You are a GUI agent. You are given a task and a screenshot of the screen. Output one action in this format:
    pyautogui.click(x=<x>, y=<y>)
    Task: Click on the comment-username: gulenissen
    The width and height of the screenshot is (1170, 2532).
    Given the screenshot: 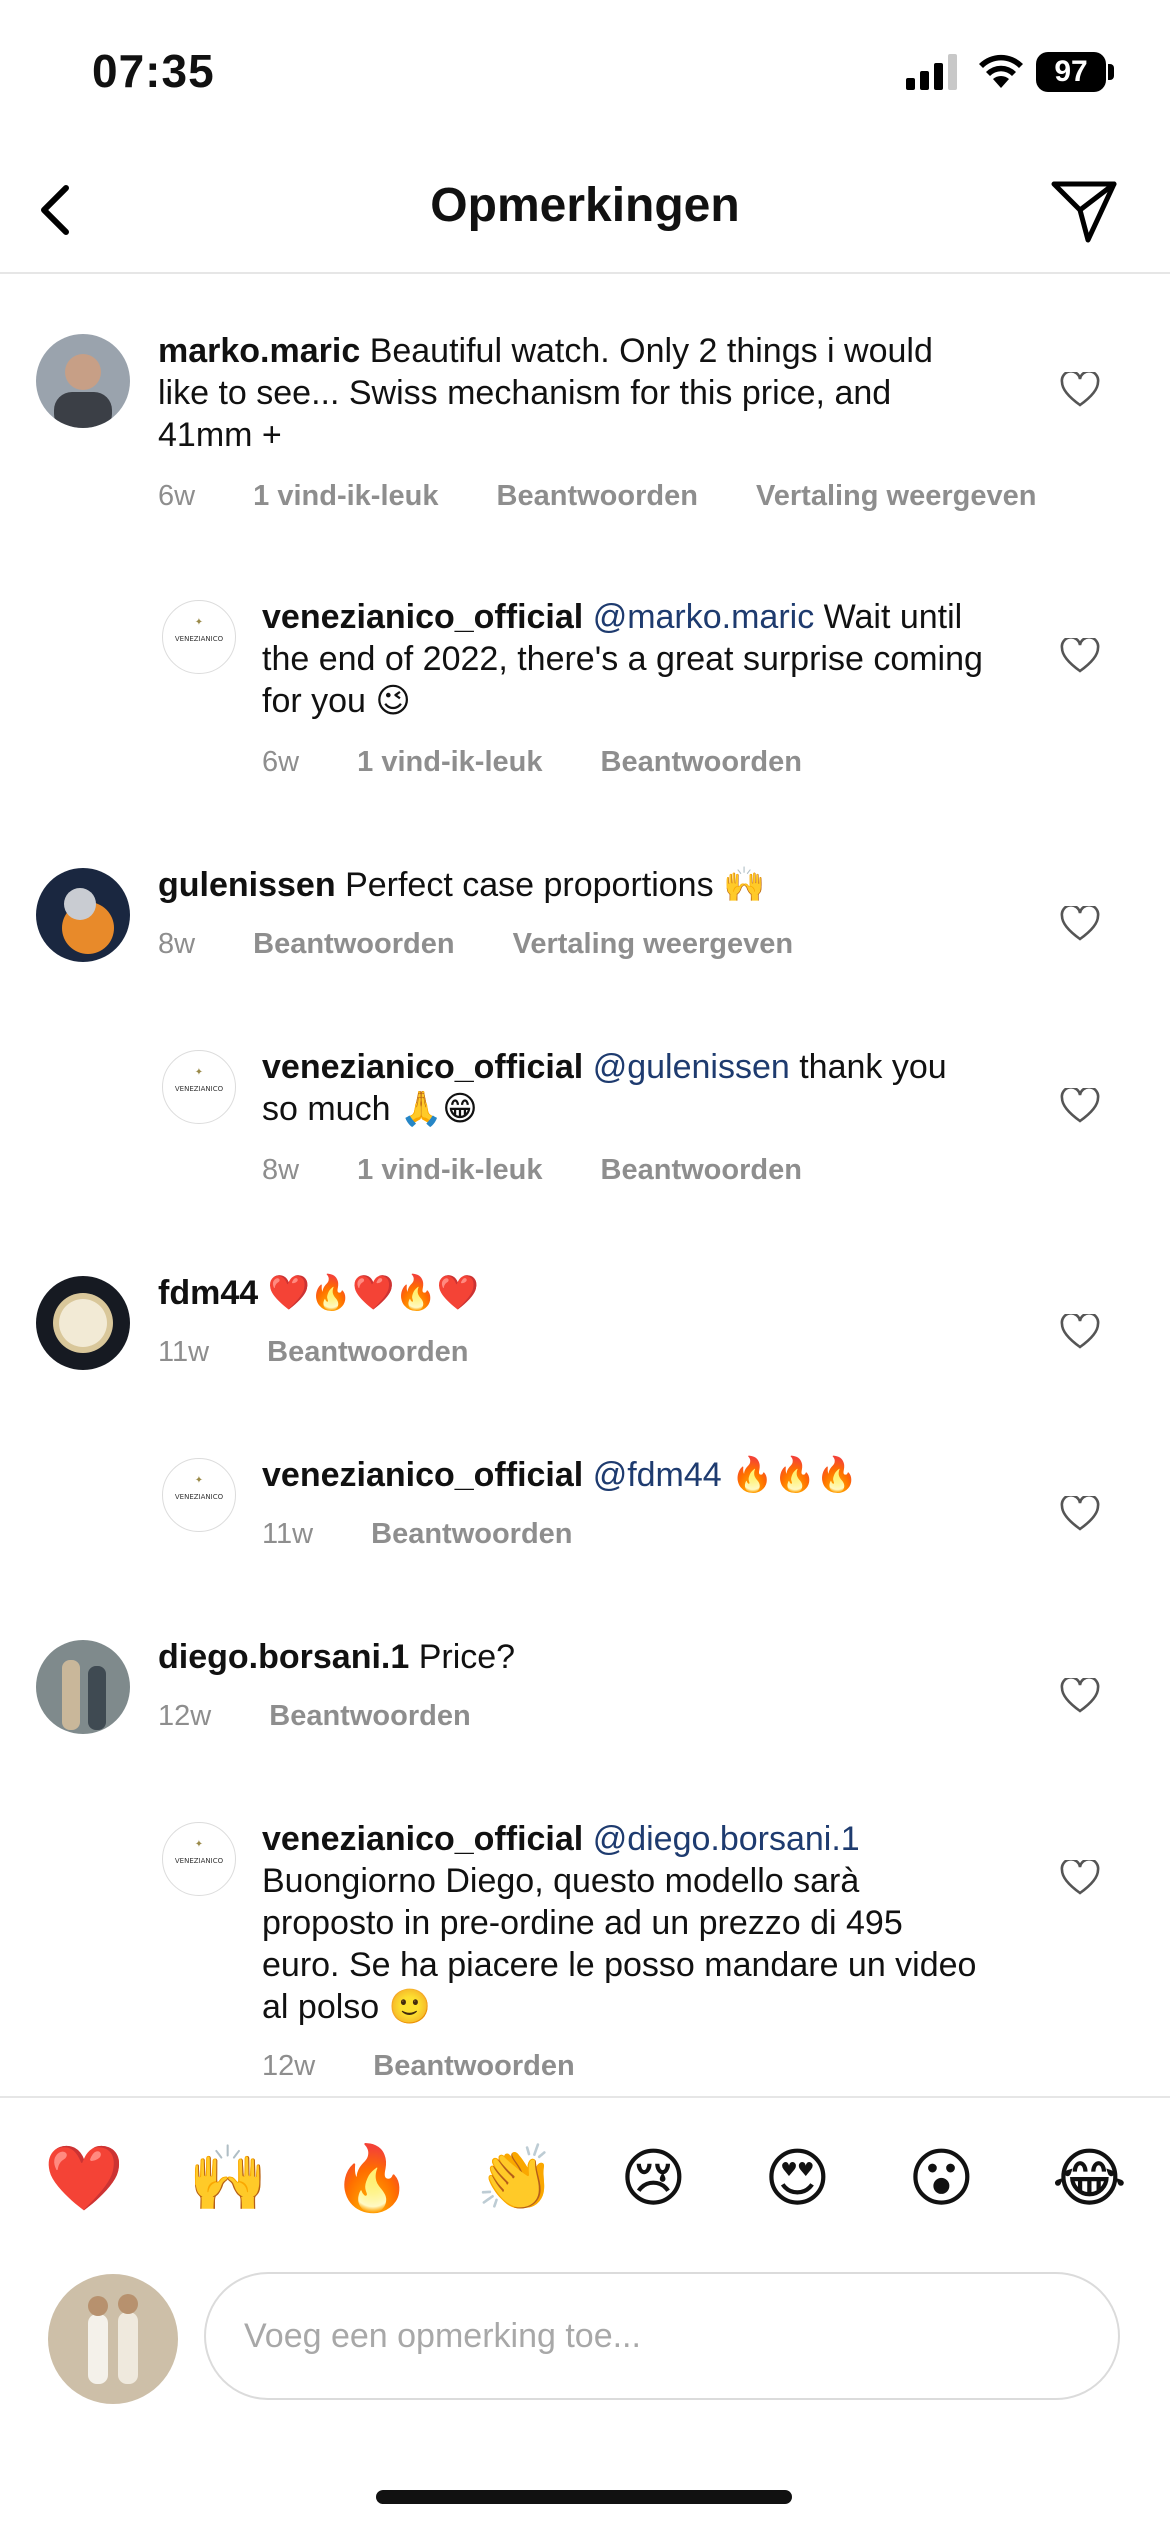 What is the action you would take?
    pyautogui.click(x=247, y=885)
    